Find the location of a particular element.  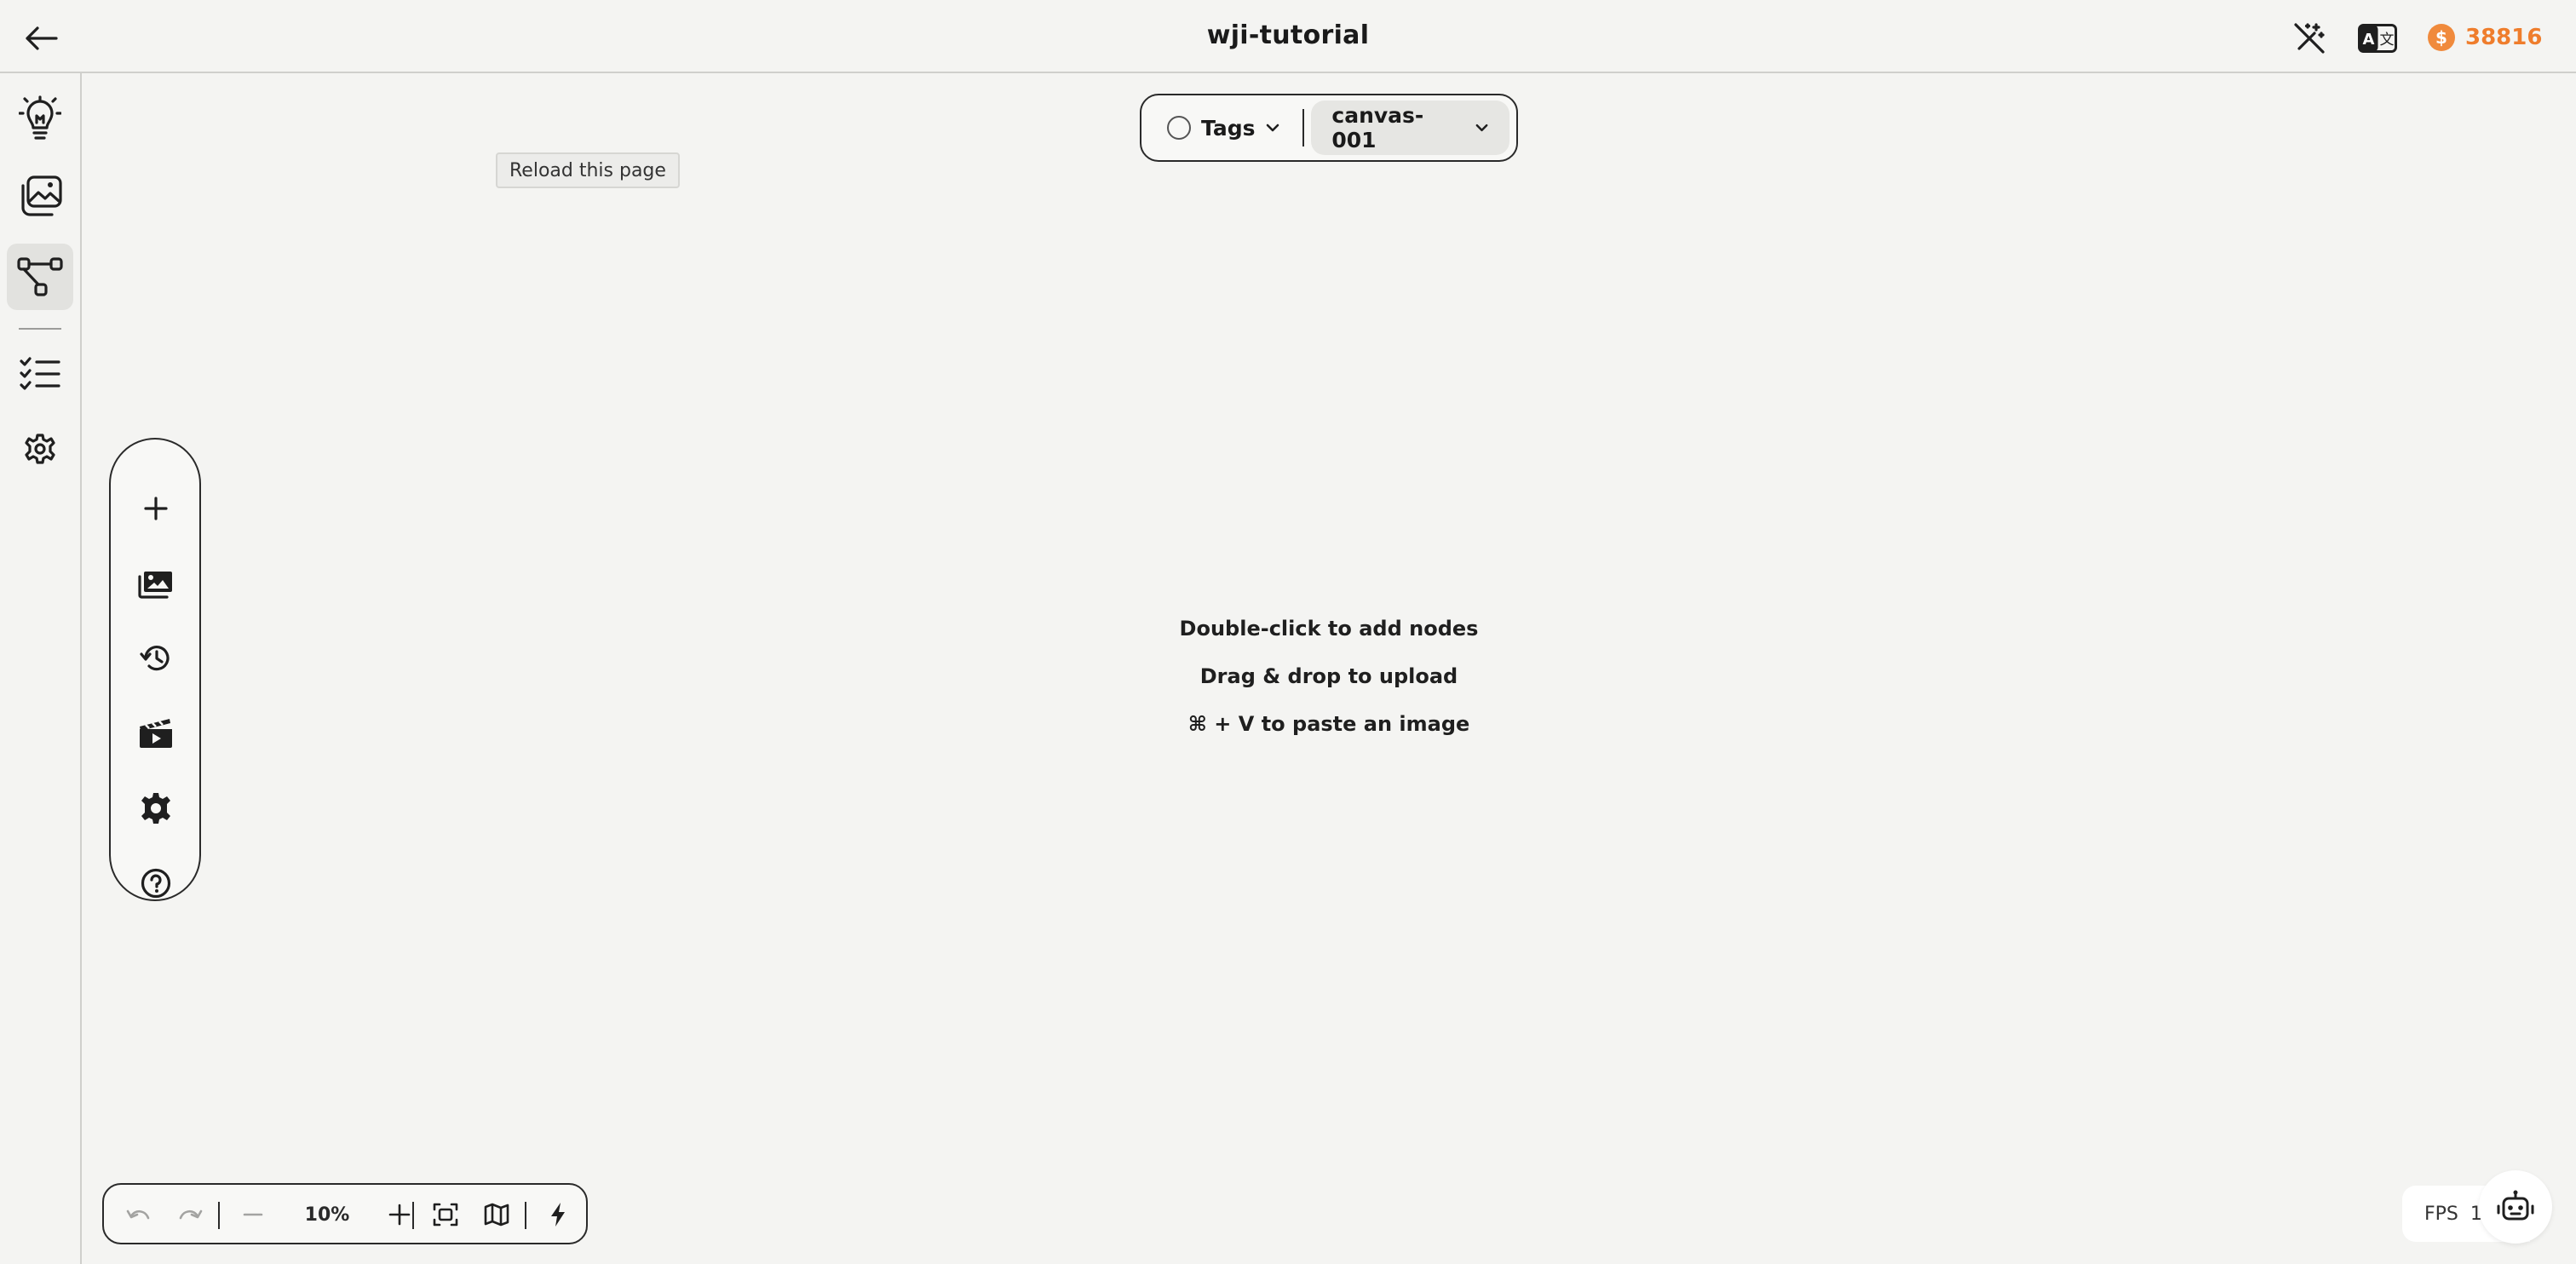

rail-item-gallery is located at coordinates (40, 197).